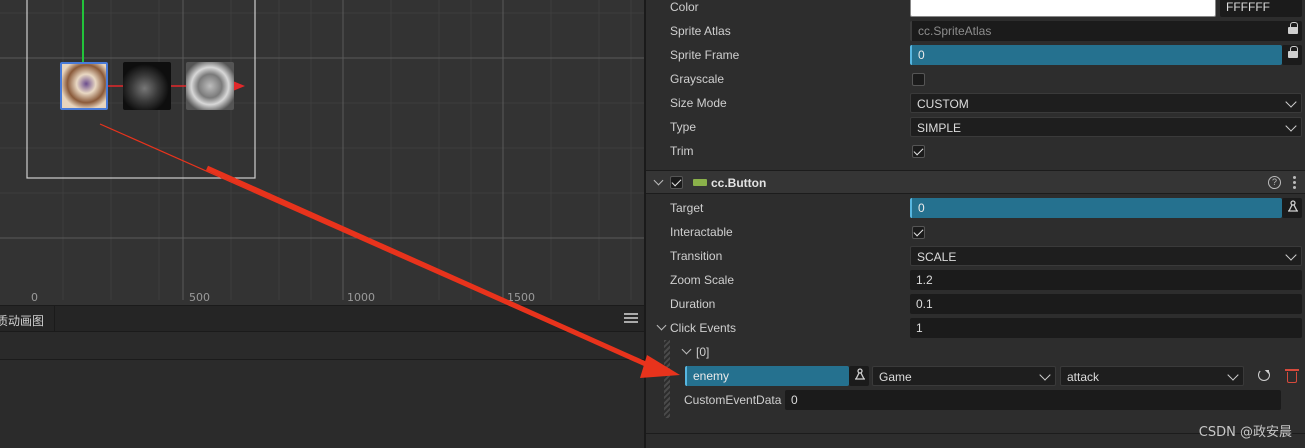 Image resolution: width=1305 pixels, height=448 pixels. I want to click on sprite-frame-lock, so click(1292, 55).